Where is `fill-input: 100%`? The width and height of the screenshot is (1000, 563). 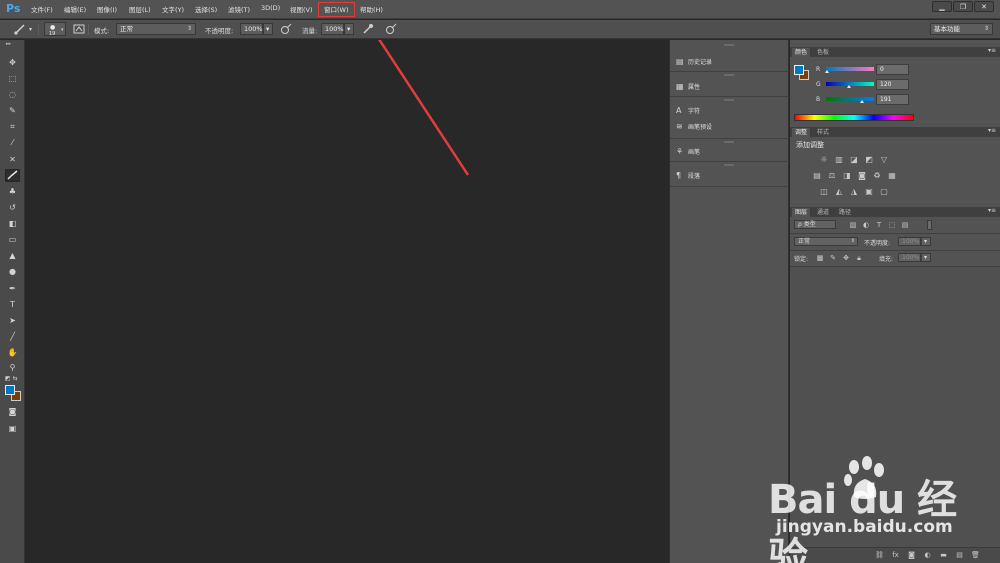
fill-input: 100% is located at coordinates (909, 257).